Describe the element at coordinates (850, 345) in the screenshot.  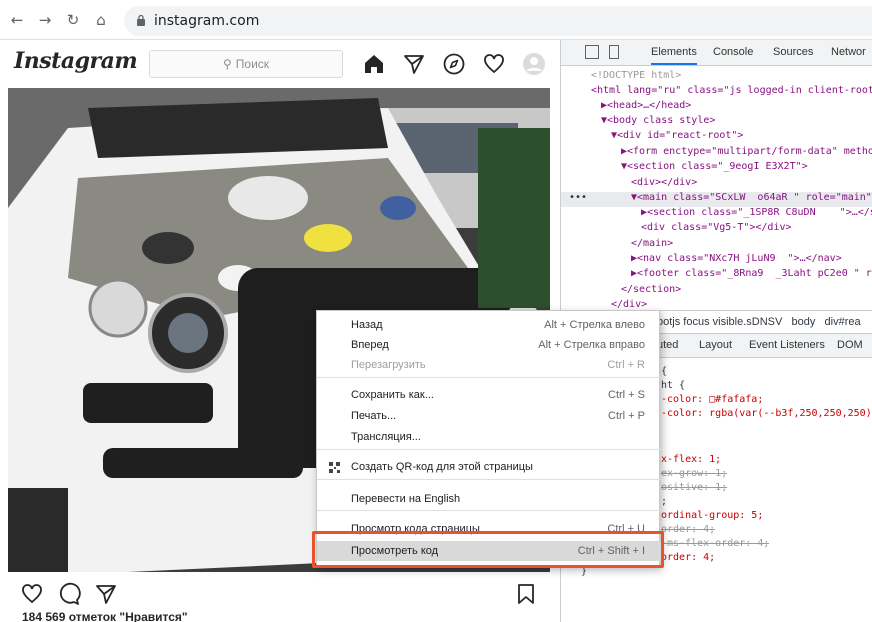
I see `subtab-dom: DOM` at that location.